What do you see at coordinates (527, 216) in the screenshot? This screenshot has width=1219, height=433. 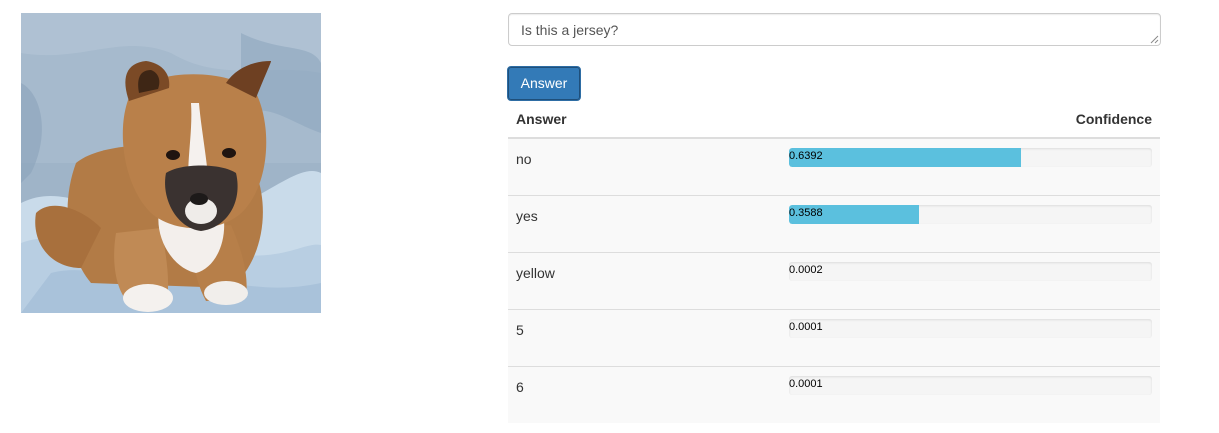 I see `answer-label: yes` at bounding box center [527, 216].